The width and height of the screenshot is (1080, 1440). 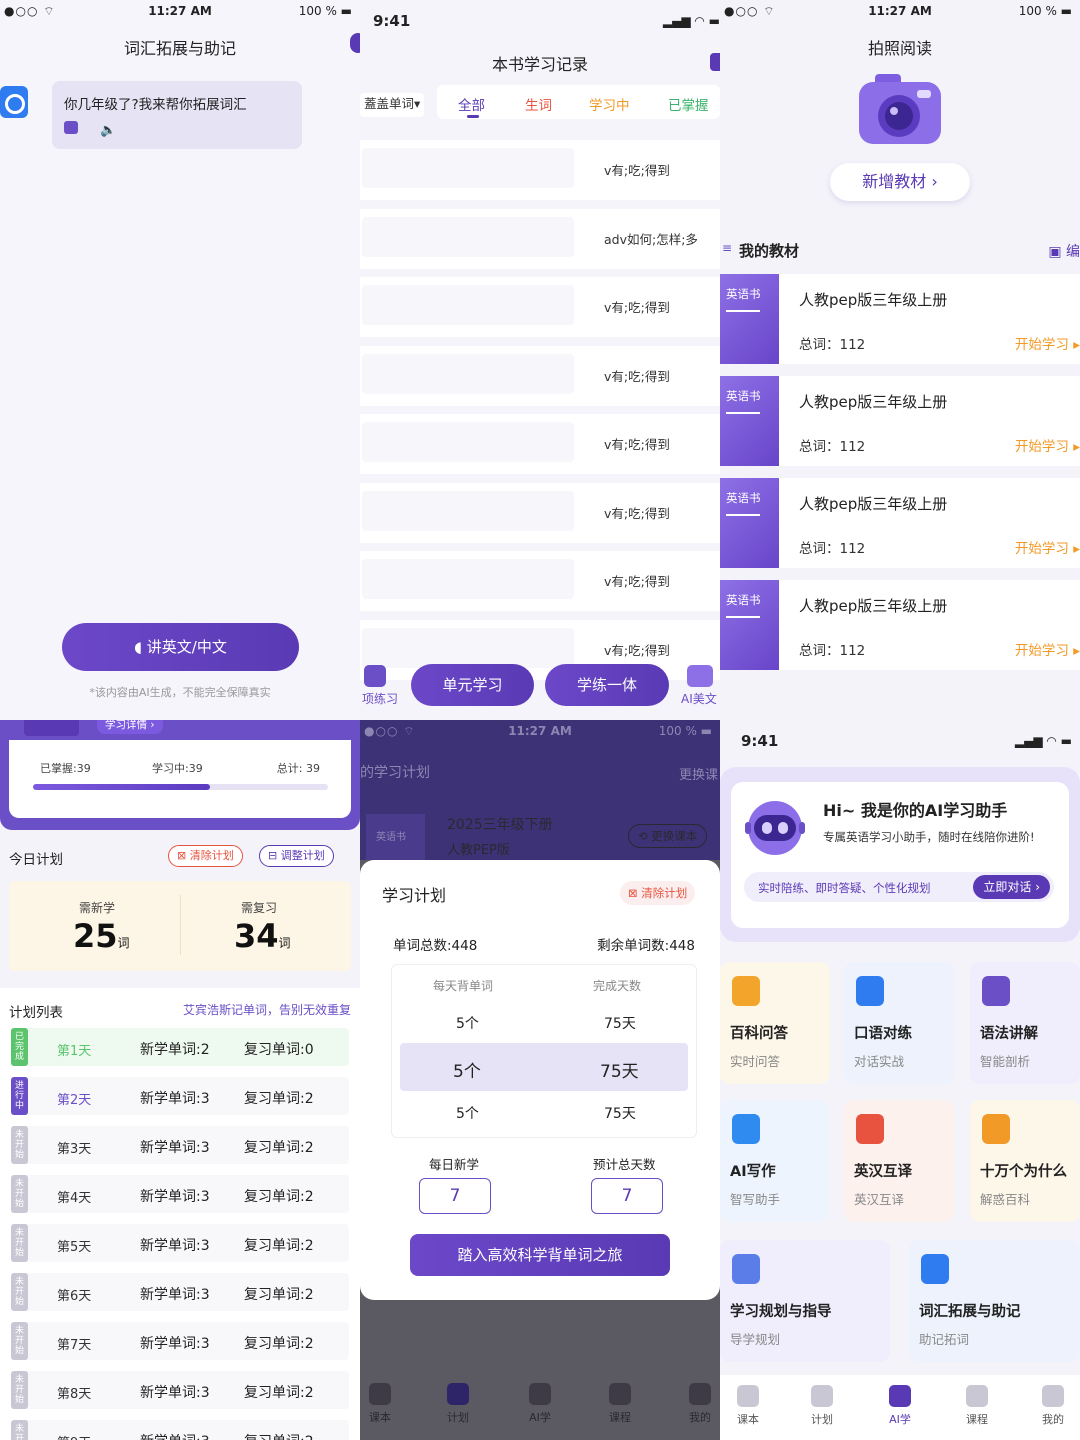 I want to click on practice-shortcut: 项练习, so click(x=380, y=686).